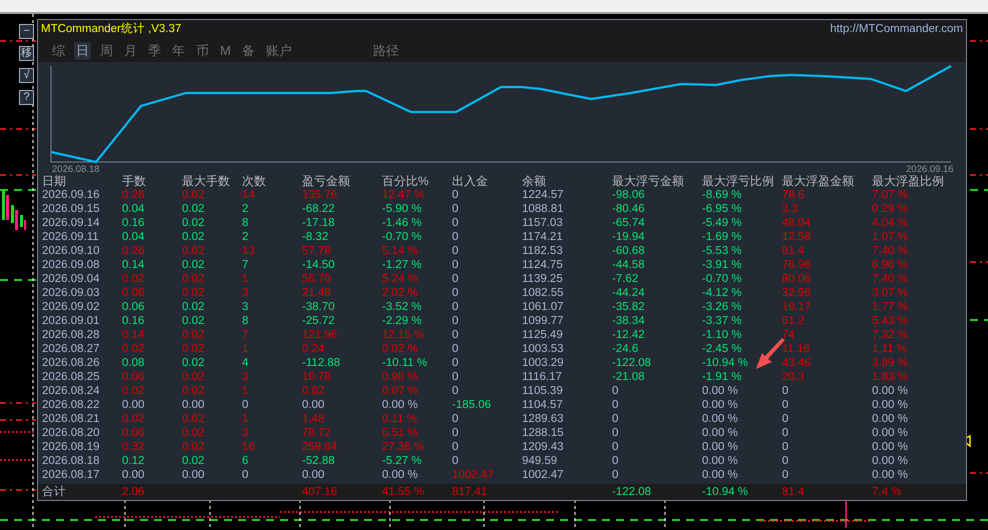 This screenshot has height=530, width=988. Describe the element at coordinates (71, 349) in the screenshot. I see `table-cell: 2026.08.27` at that location.